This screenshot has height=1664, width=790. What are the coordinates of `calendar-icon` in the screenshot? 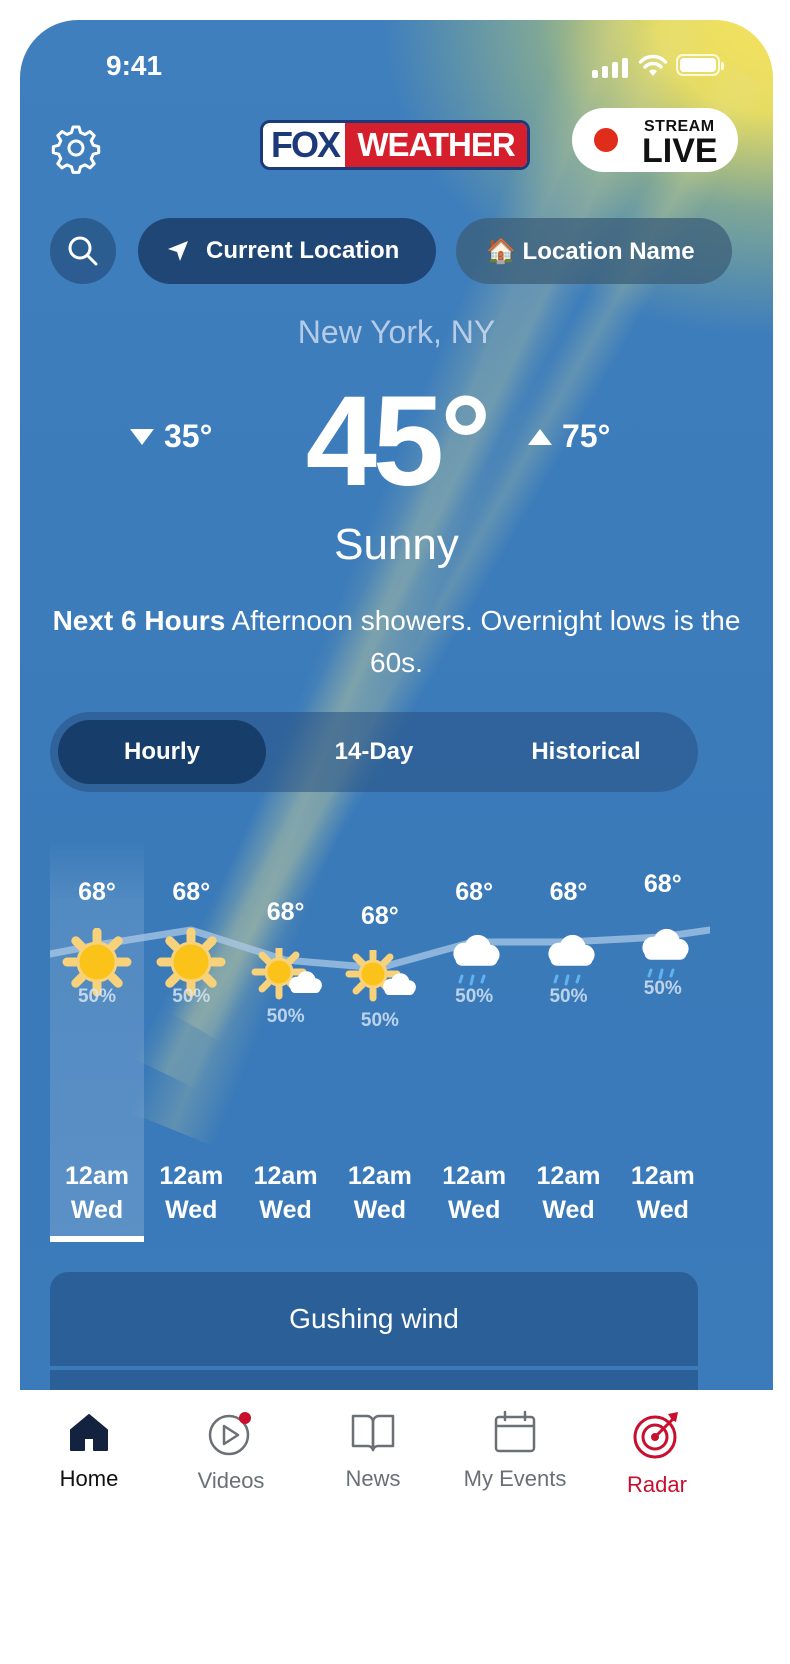 It's located at (515, 1431).